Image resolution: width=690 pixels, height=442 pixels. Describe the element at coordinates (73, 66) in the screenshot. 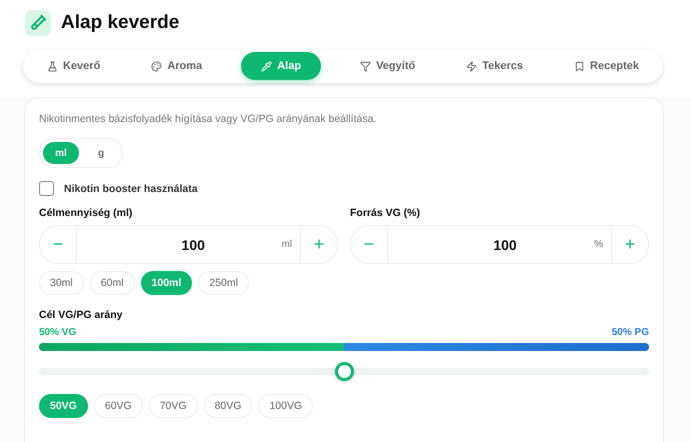

I see `nav-tab: Keverő` at that location.